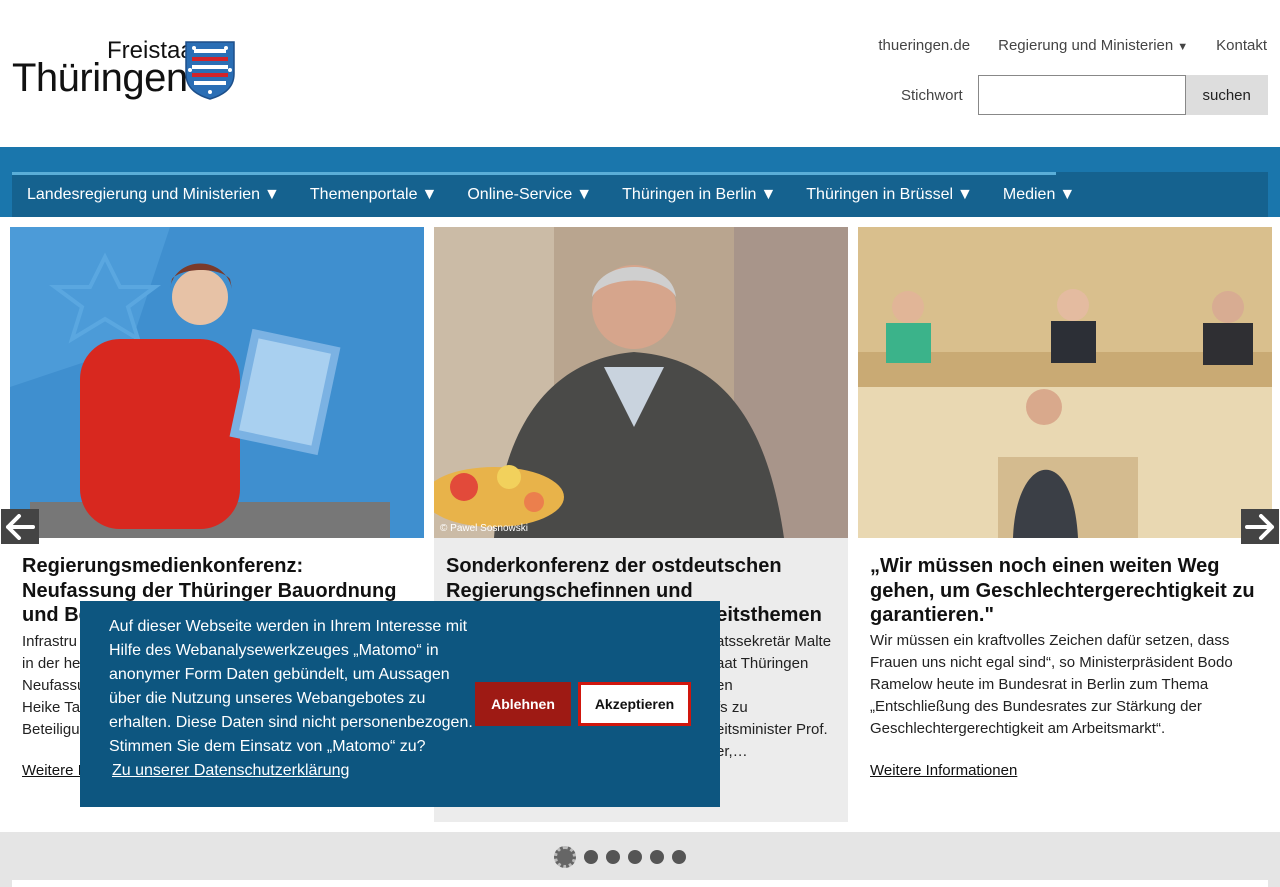  Describe the element at coordinates (1065, 382) in the screenshot. I see `news-photo-bundesrat` at that location.